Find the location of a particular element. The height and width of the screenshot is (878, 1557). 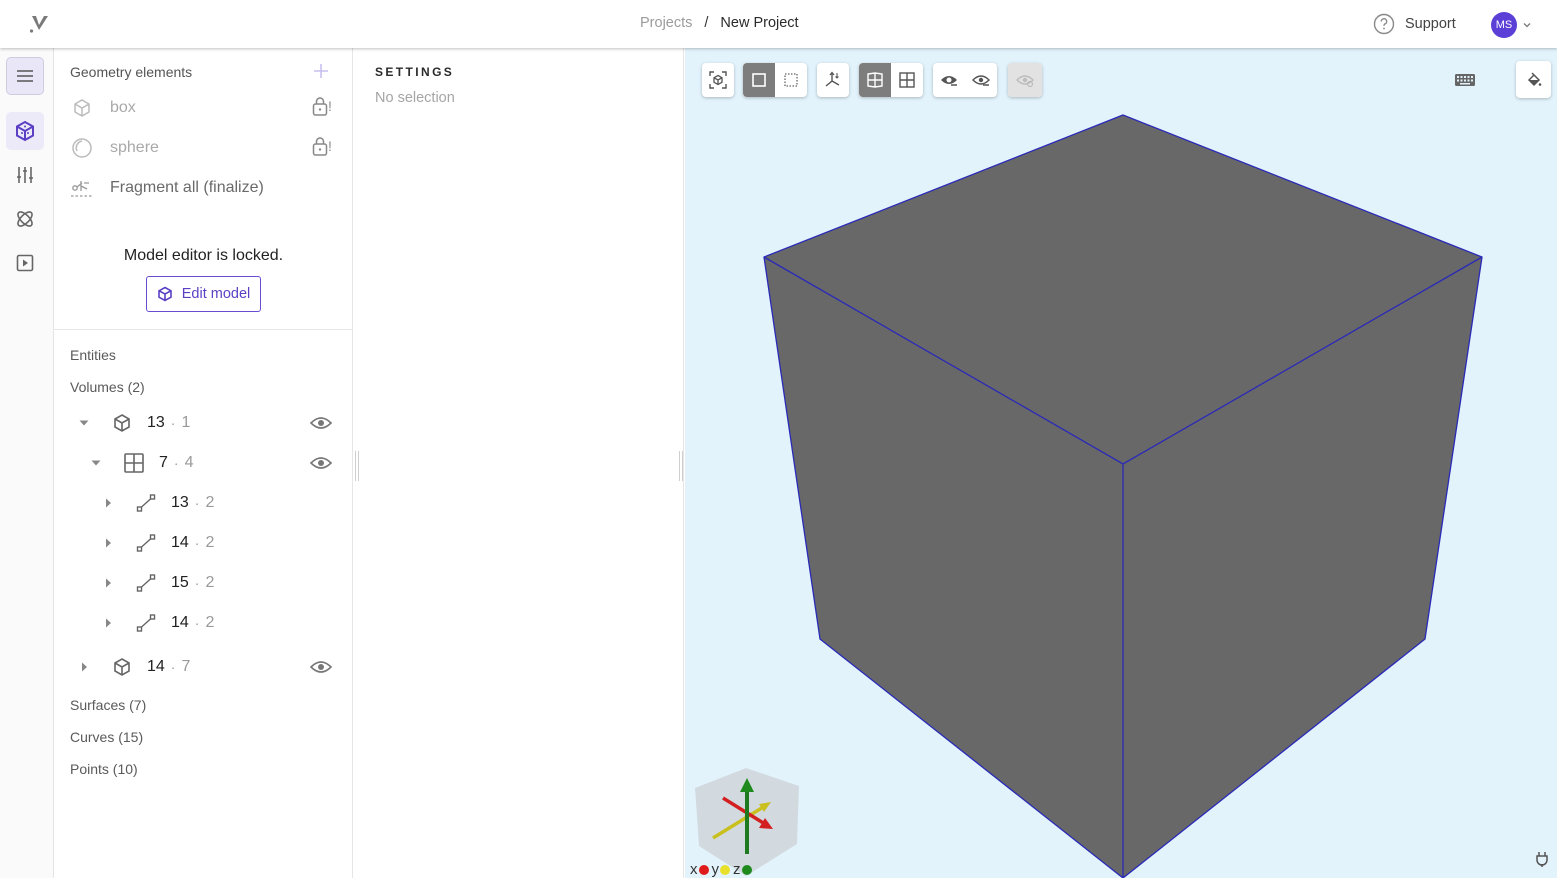

entity-tree-row: 7 · 4 is located at coordinates (140, 463).